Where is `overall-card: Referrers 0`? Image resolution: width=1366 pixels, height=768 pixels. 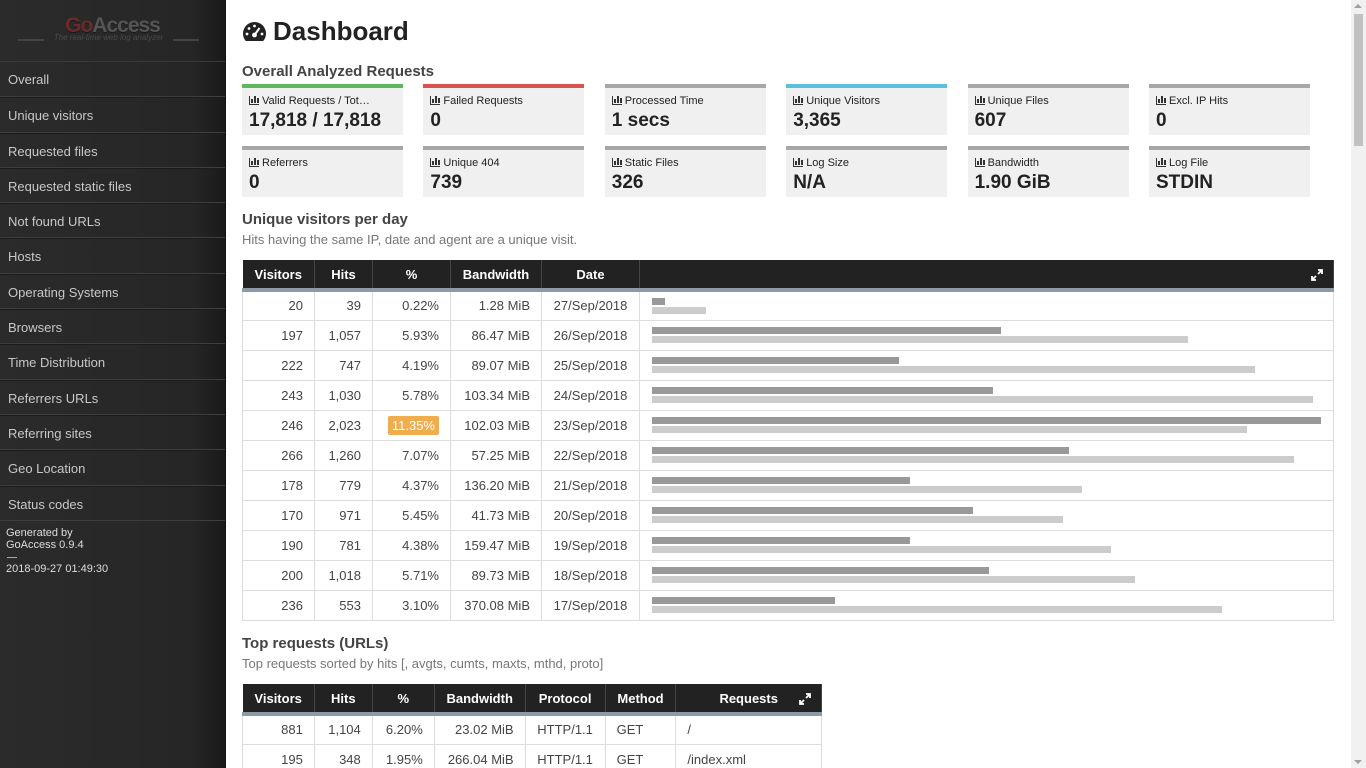 overall-card: Referrers 0 is located at coordinates (322, 171).